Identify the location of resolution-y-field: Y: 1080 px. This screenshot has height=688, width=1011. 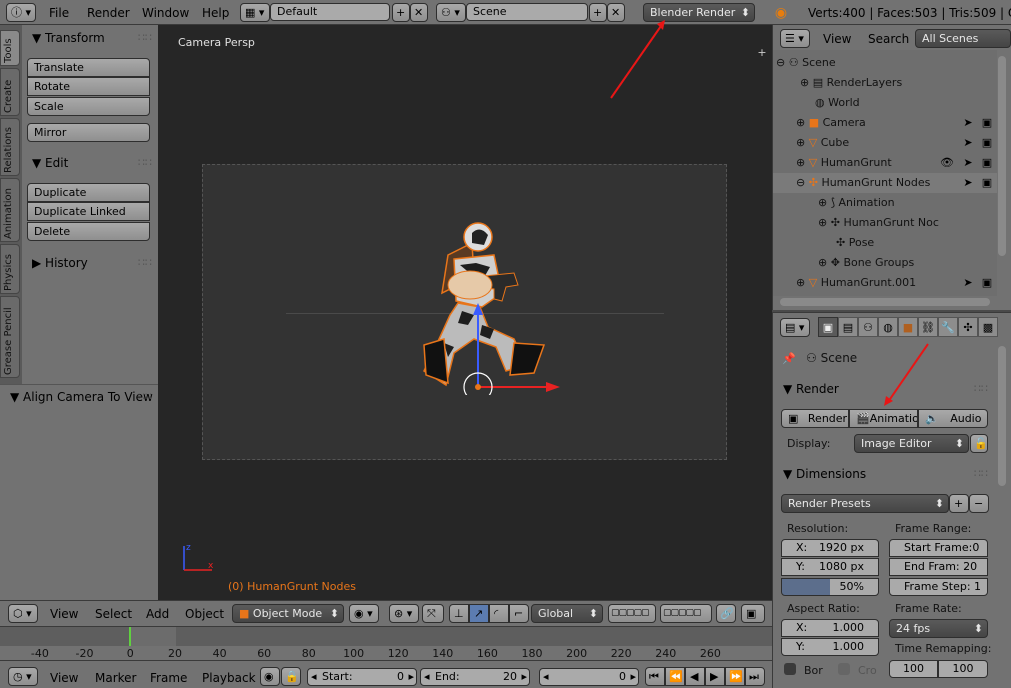
(830, 567).